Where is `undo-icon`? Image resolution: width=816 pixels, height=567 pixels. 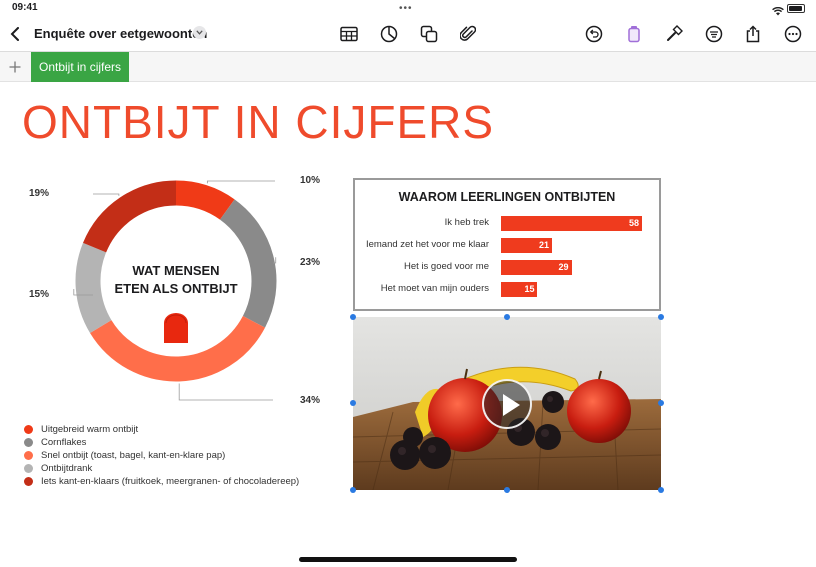
undo-icon is located at coordinates (594, 34).